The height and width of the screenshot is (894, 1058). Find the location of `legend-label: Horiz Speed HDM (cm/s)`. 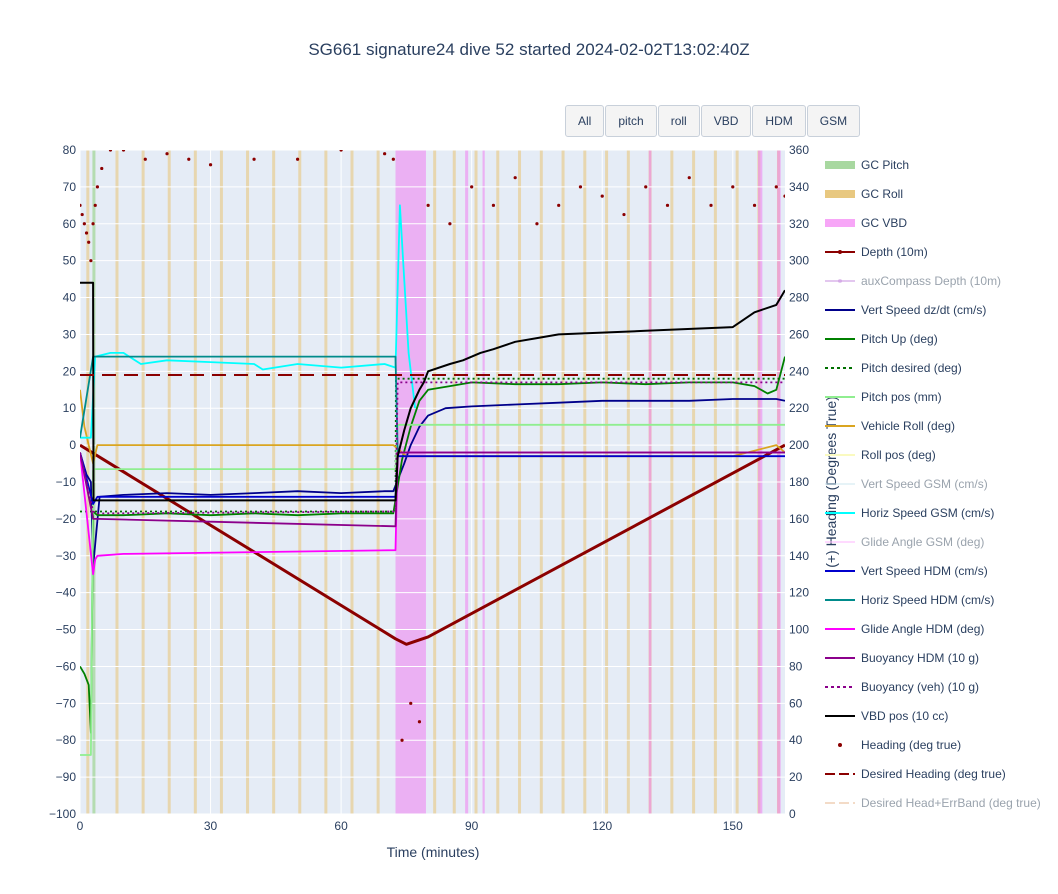

legend-label: Horiz Speed HDM (cm/s) is located at coordinates (928, 599).